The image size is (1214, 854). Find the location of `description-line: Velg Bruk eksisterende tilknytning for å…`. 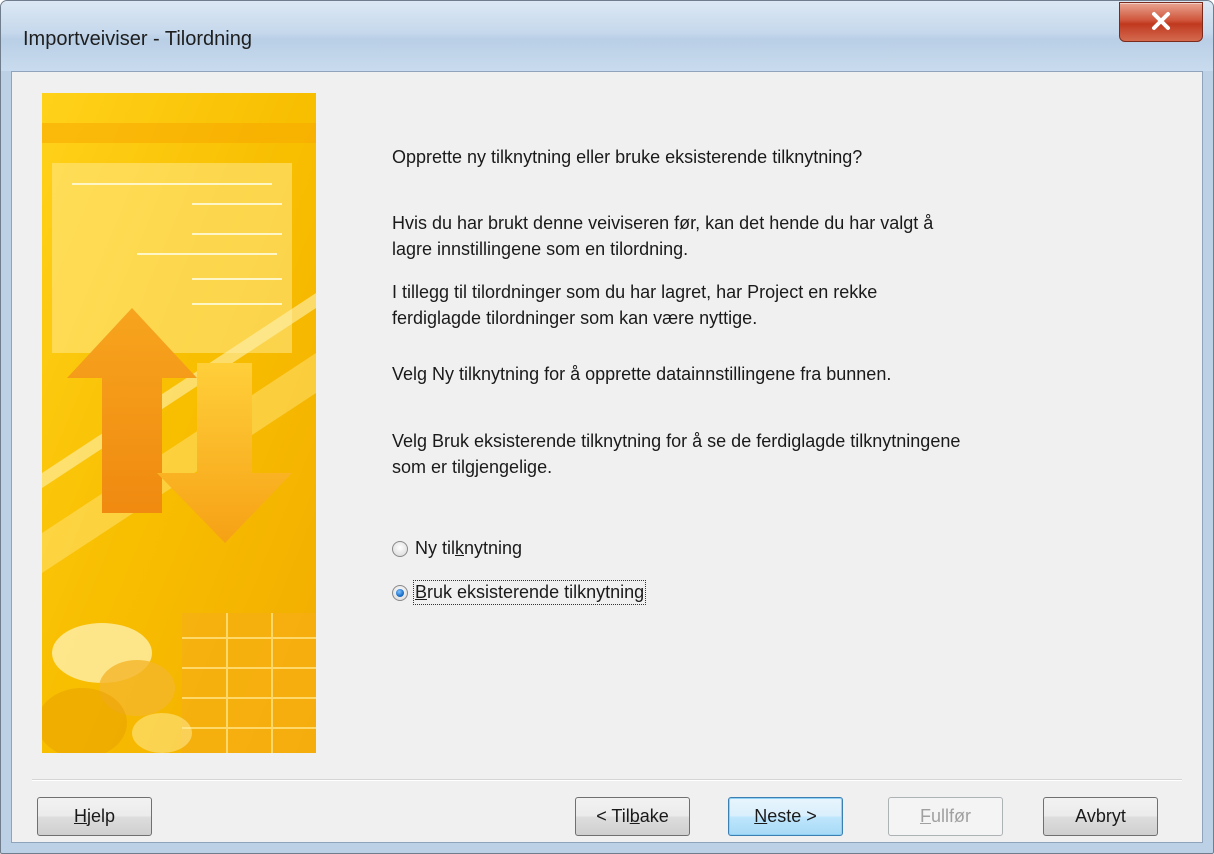

description-line: Velg Bruk eksisterende tilknytning for å… is located at coordinates (676, 441).